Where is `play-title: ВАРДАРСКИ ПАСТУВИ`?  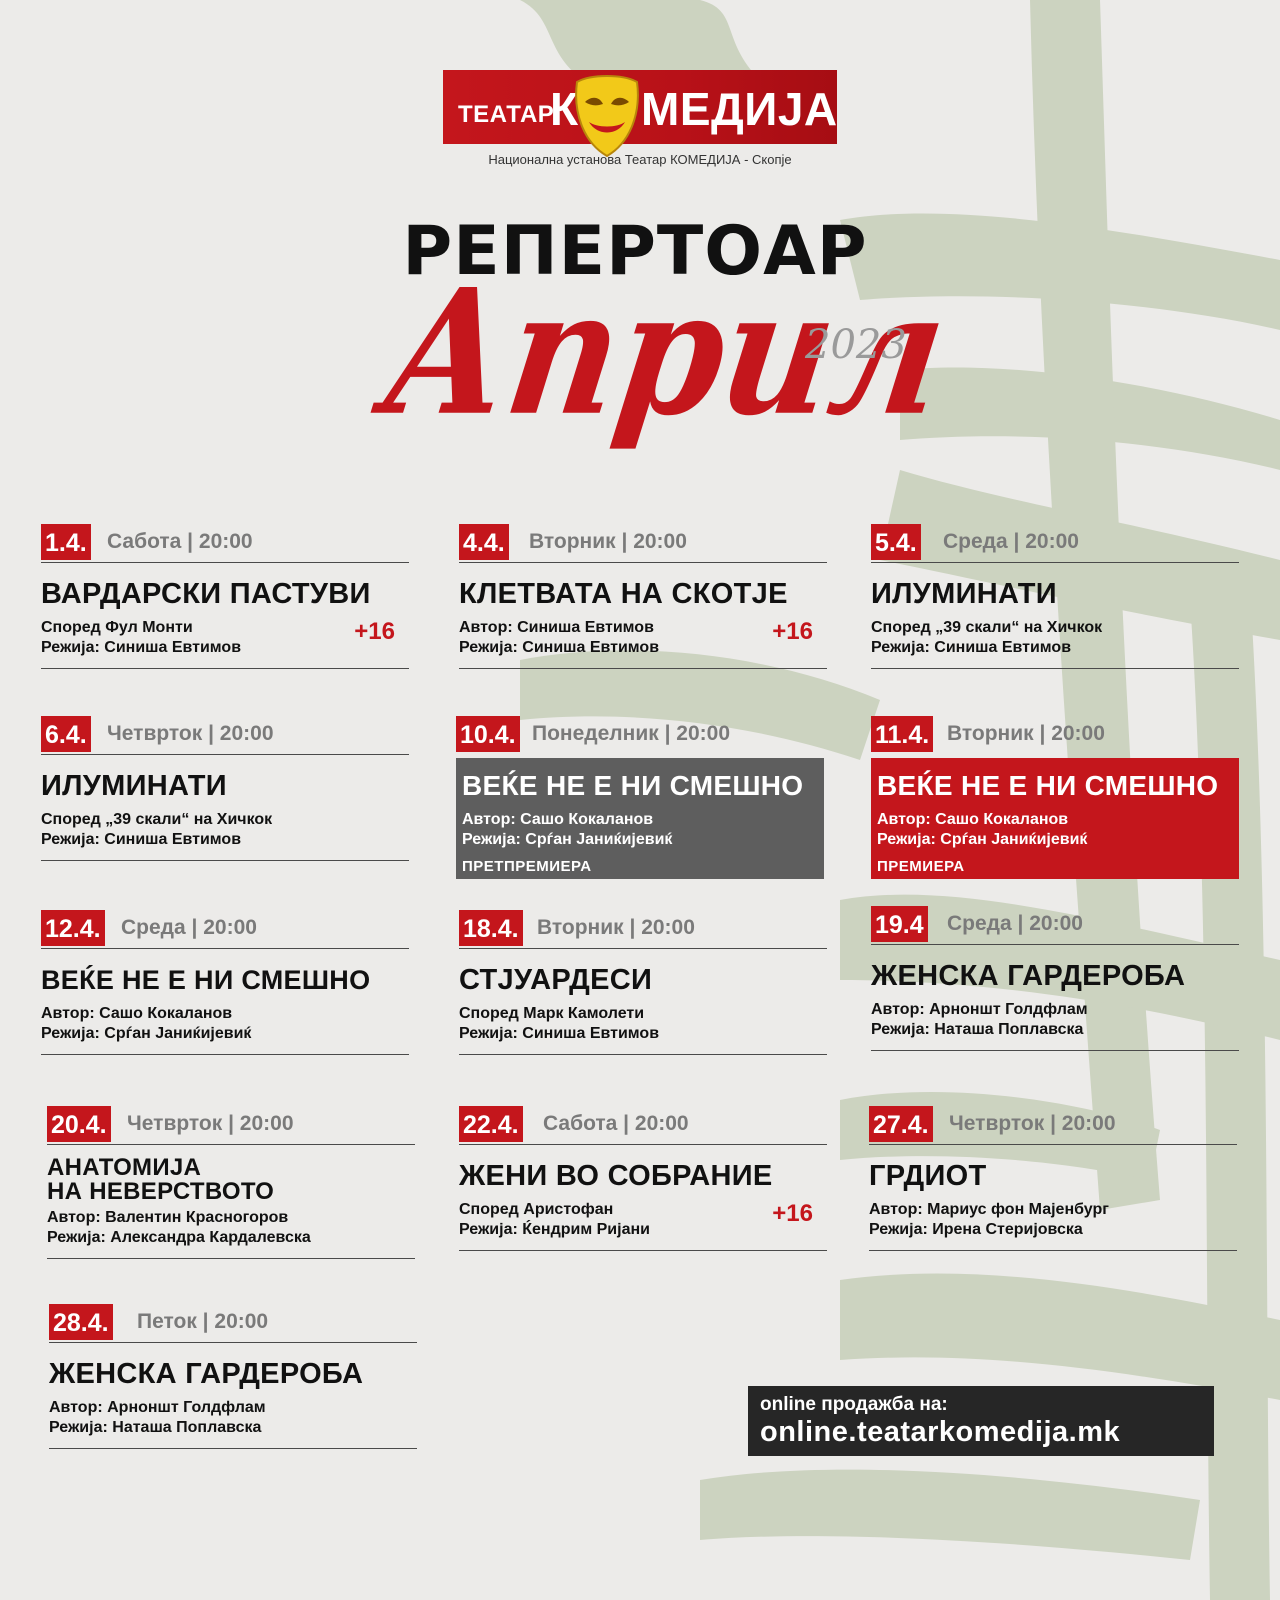 play-title: ВАРДАРСКИ ПАСТУВИ is located at coordinates (206, 594).